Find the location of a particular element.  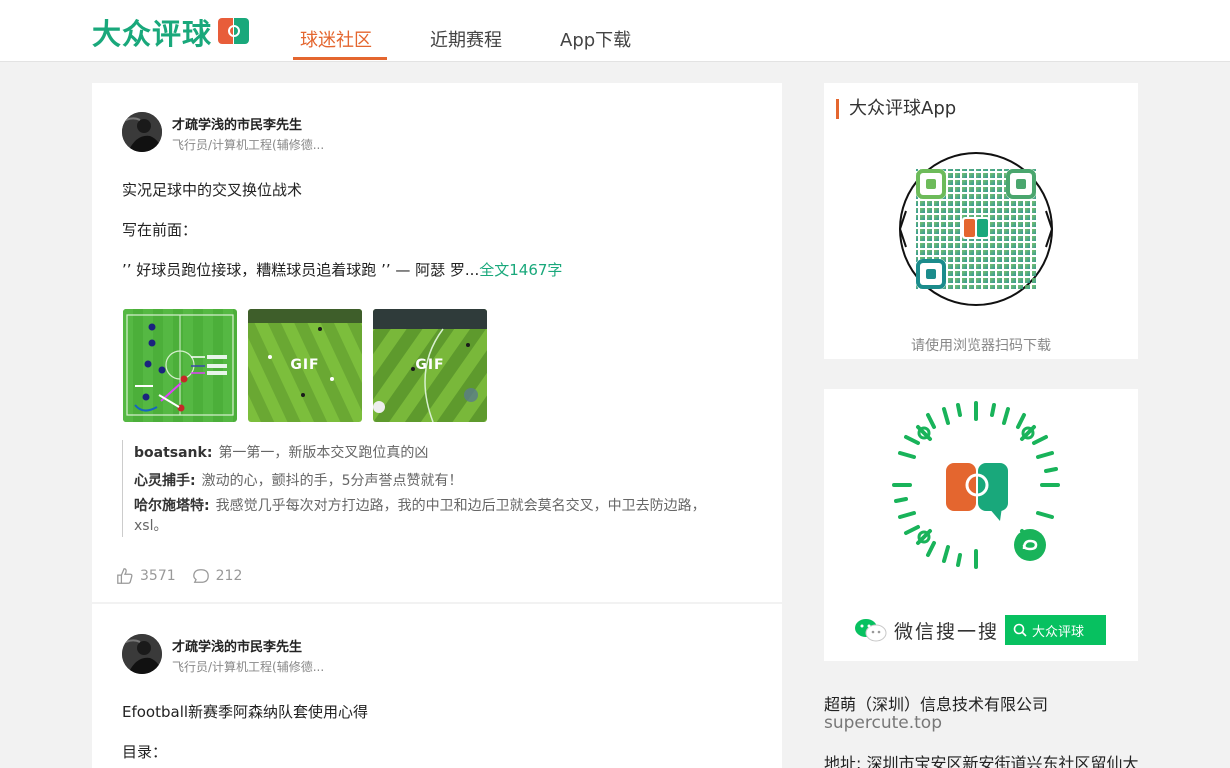

comment-button: 212 is located at coordinates (217, 576).